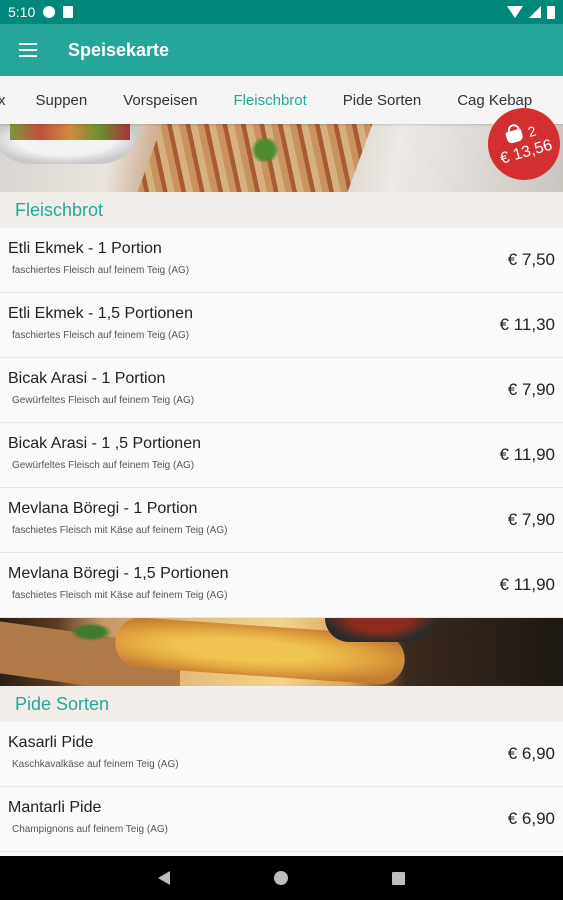 This screenshot has height=900, width=563. I want to click on page-title: Speisekarte, so click(119, 49).